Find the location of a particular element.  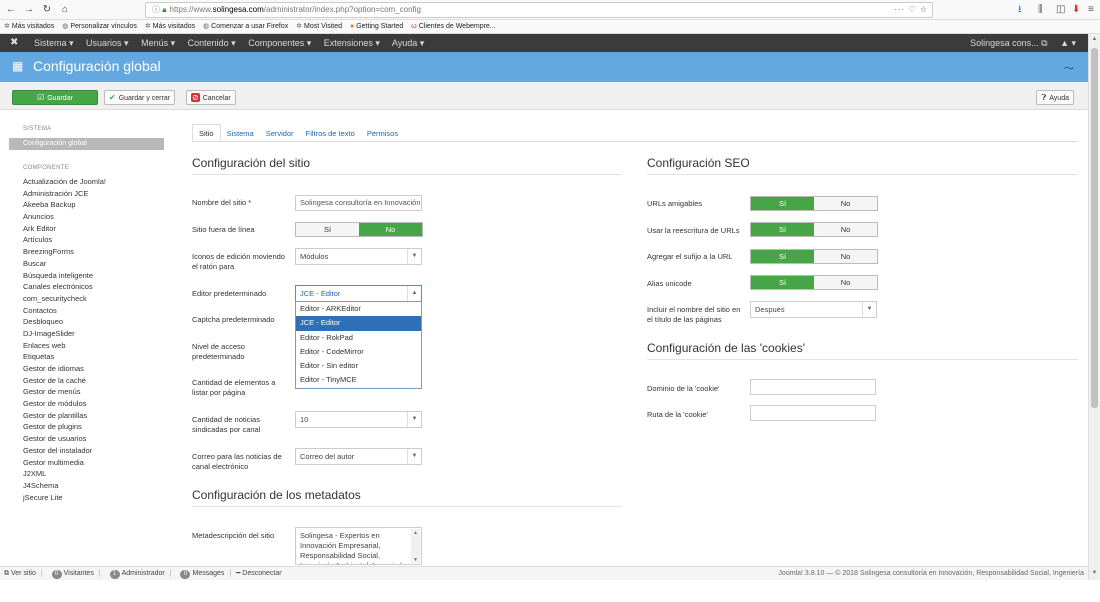

library-icon: ⫼ is located at coordinates (1040, 10).